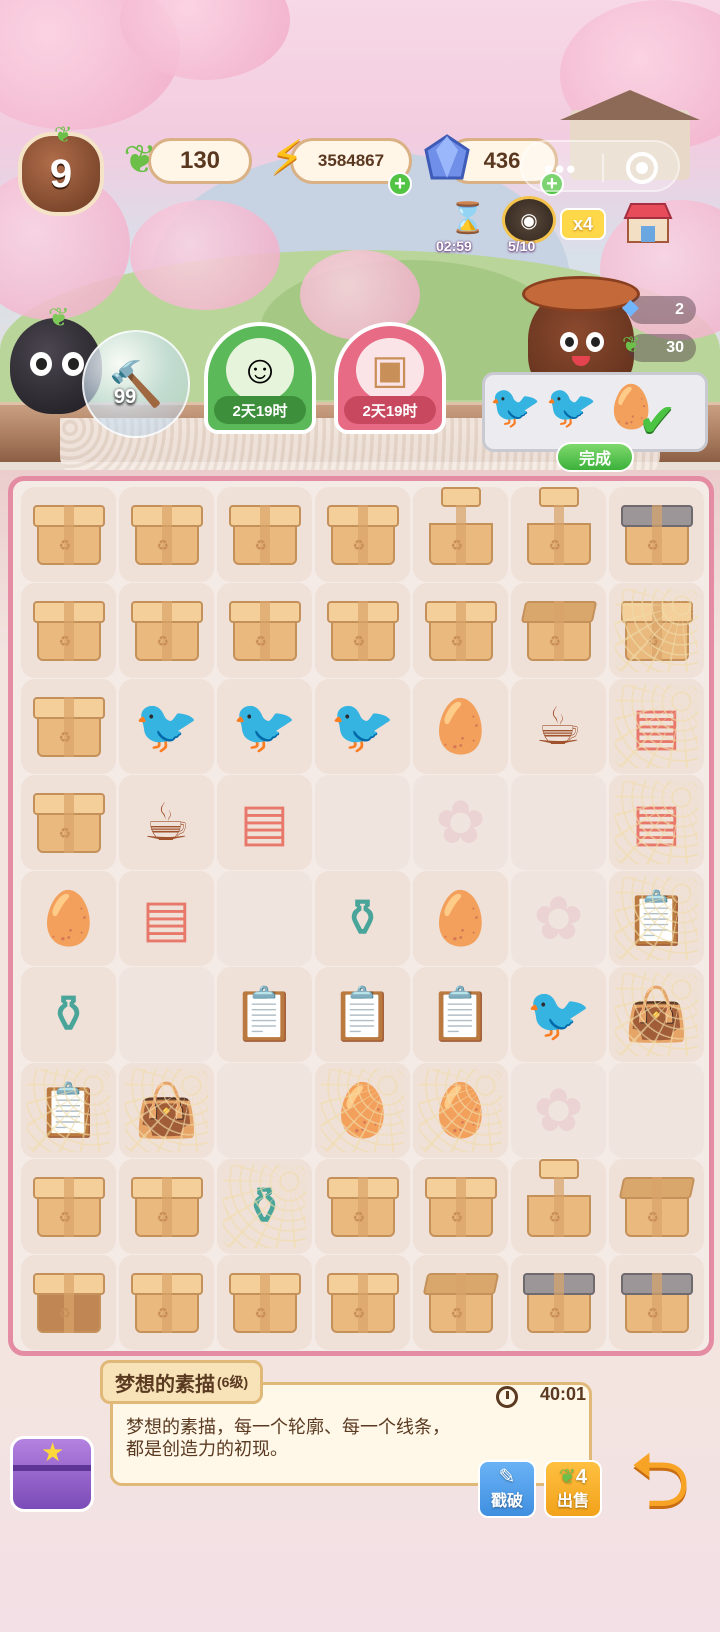 This screenshot has height=1632, width=720. What do you see at coordinates (573, 1489) in the screenshot?
I see `sell-button: ❦4 出售` at bounding box center [573, 1489].